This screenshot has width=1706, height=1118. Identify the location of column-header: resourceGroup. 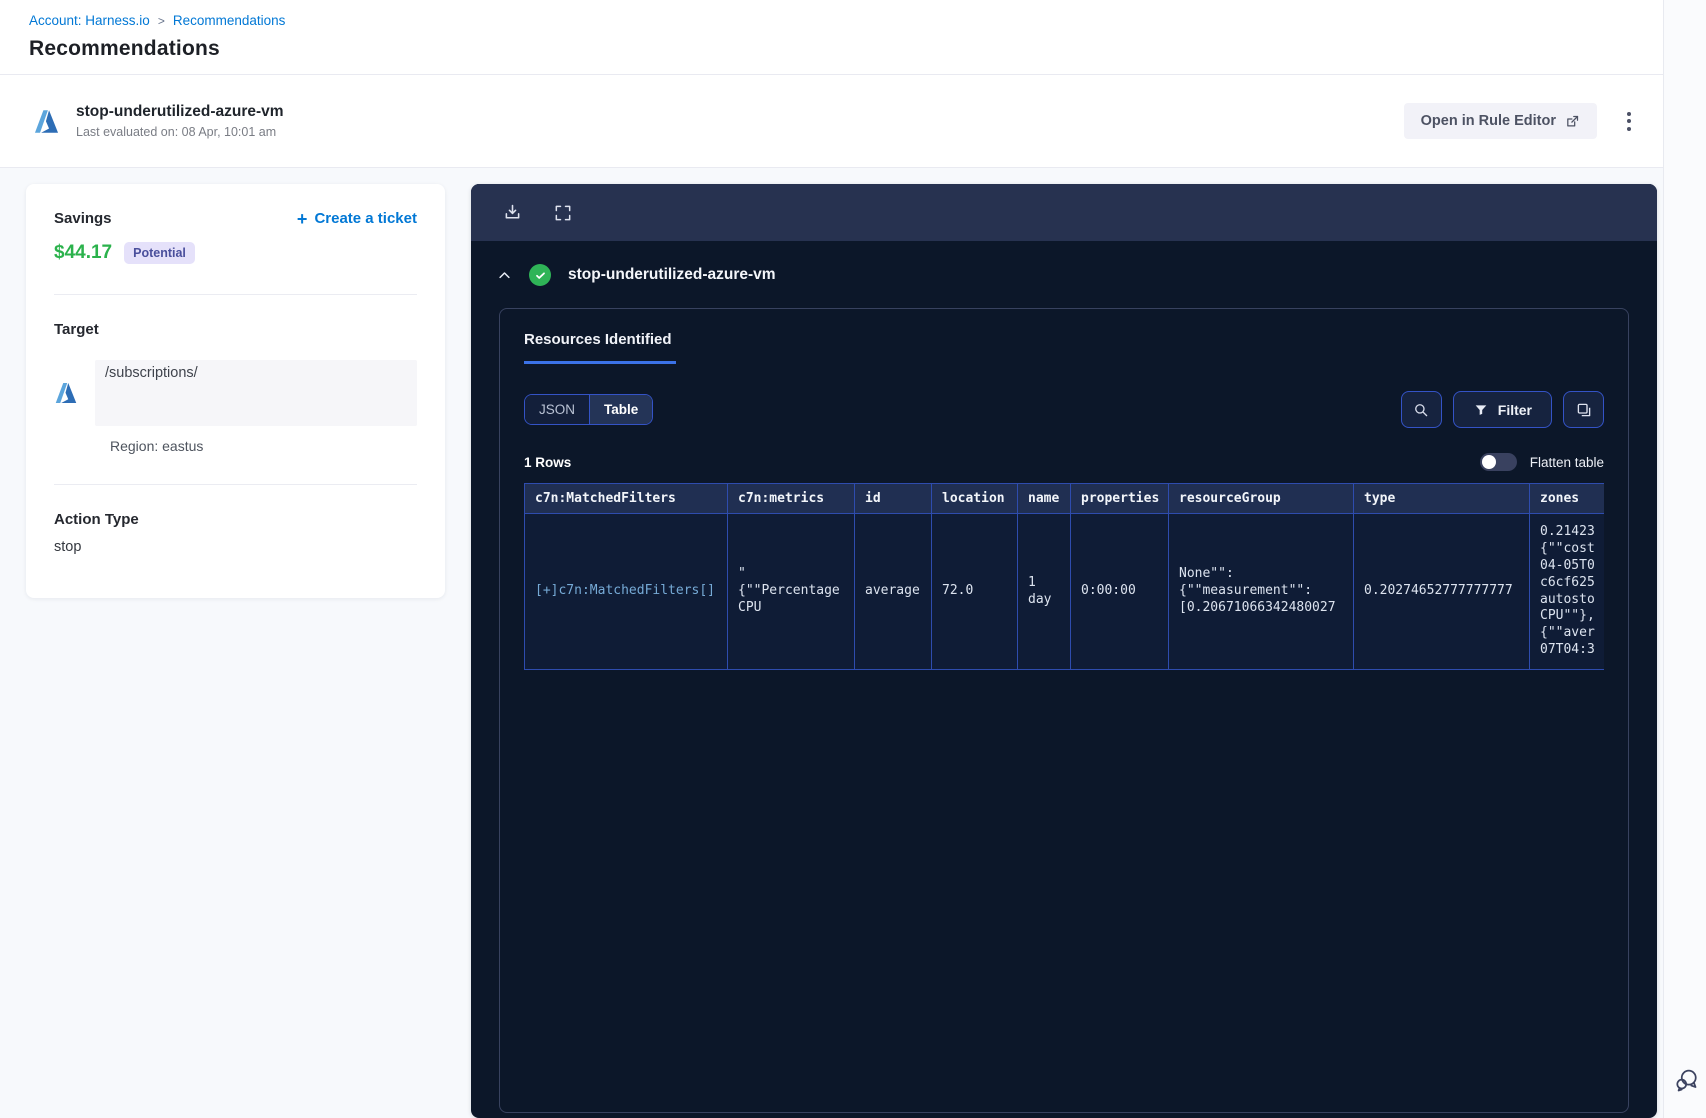
(1261, 498).